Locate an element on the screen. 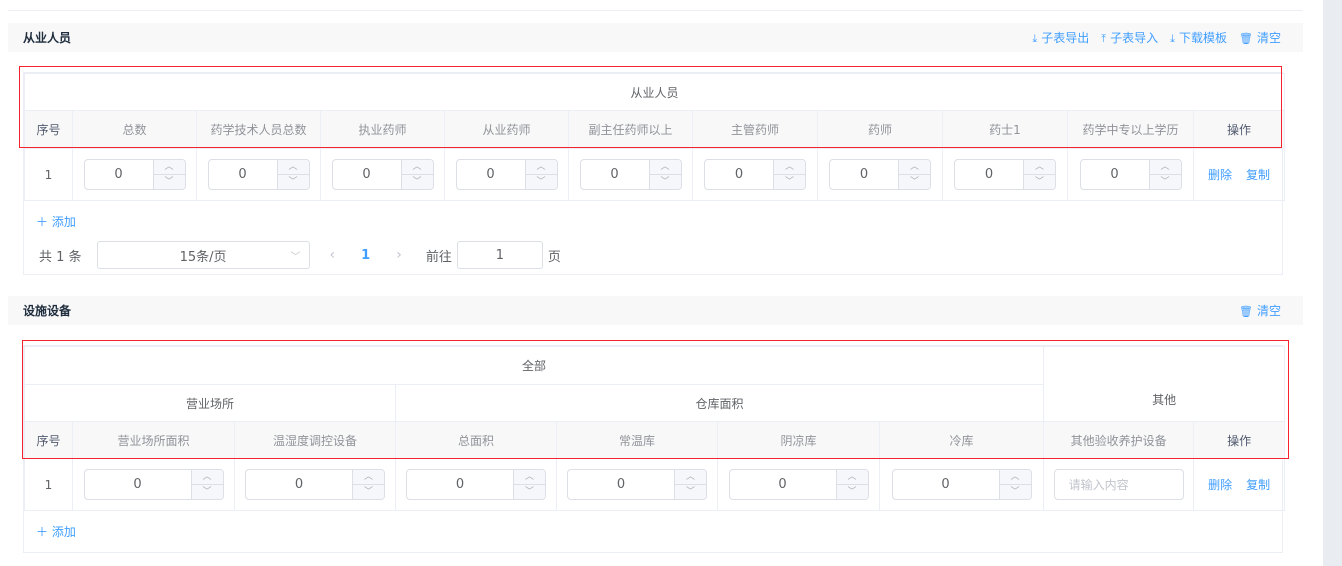 The width and height of the screenshot is (1342, 566). table-row: 1 0 ︿ ﹀ 0 ︿ ﹀ 0 ︿ ﹀ 0 ︿ ﹀ 0 ︿ ﹀ 0 ︿ ﹀ 0 ︿ ﹀ 0 ︿ ﹀ 0 ︿ ﹀ 删除 复制 is located at coordinates (655, 174).